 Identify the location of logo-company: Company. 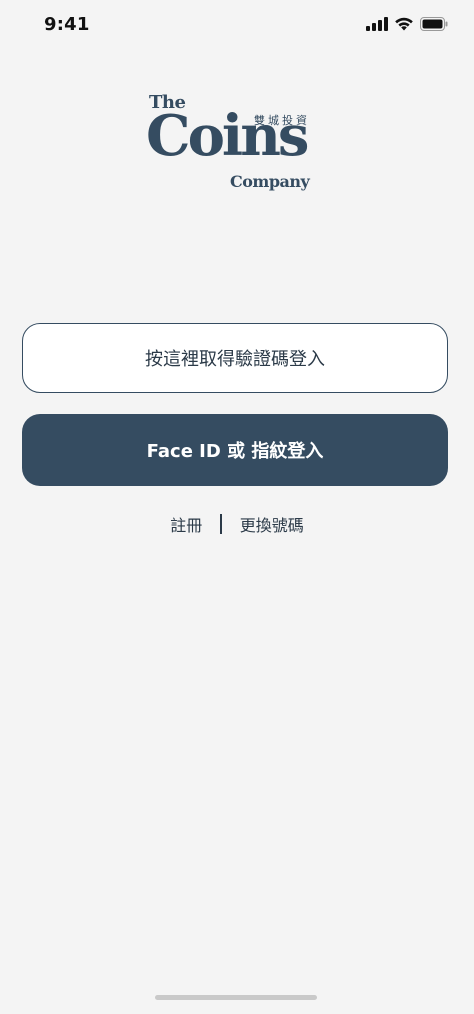
(270, 181).